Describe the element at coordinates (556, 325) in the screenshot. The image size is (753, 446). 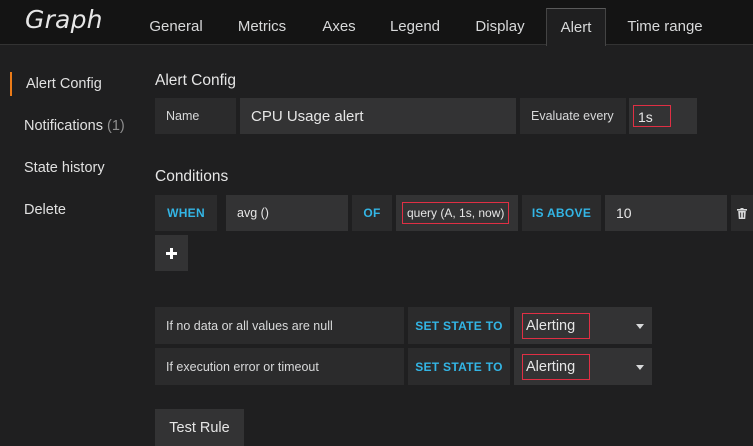
I see `no-data-state-value: Alerting` at that location.